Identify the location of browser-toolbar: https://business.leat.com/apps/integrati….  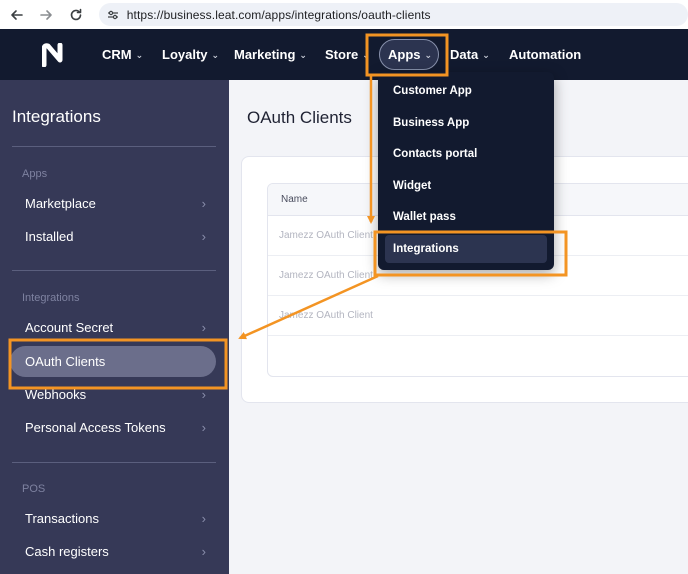
(344, 14).